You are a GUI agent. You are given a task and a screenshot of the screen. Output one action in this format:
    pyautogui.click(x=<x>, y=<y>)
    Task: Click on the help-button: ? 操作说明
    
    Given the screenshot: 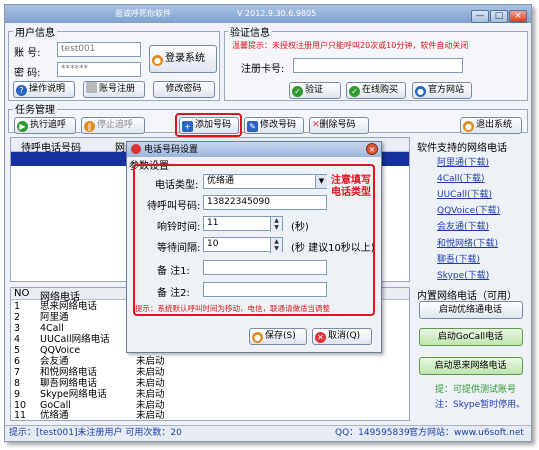 What is the action you would take?
    pyautogui.click(x=44, y=89)
    